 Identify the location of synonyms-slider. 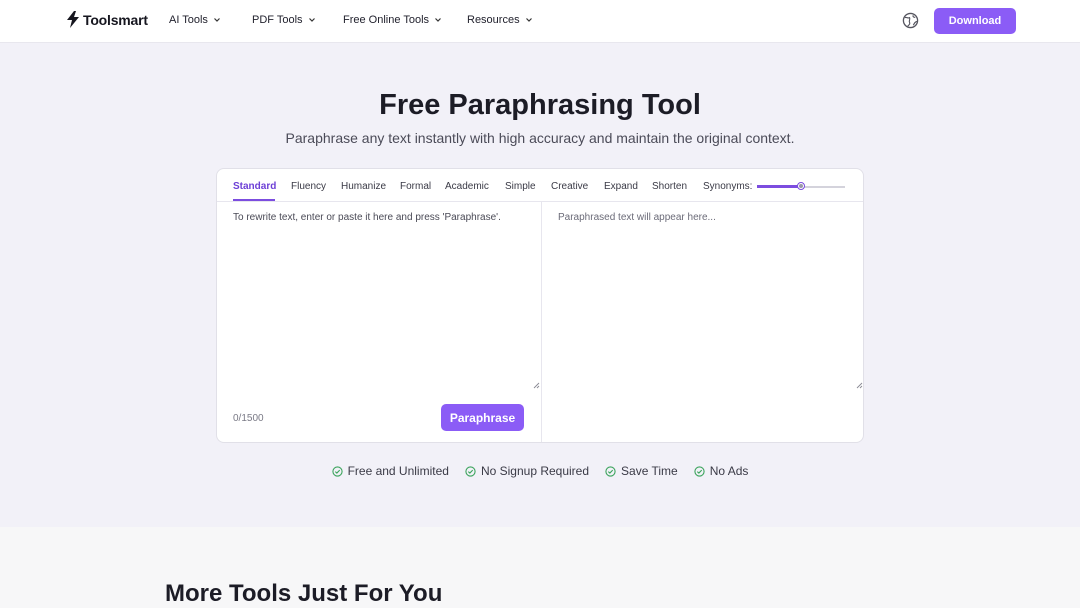
(801, 187).